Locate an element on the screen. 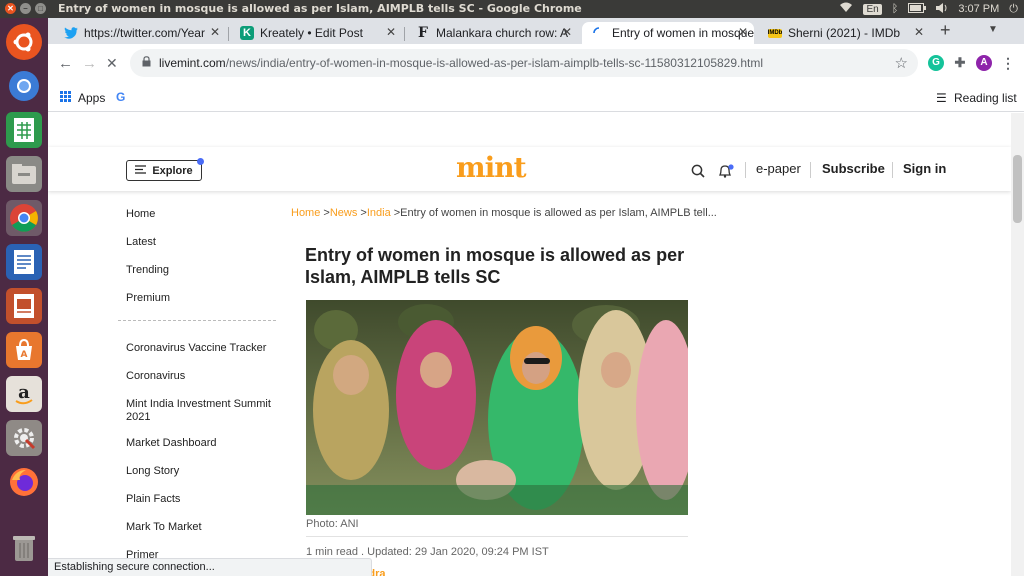  nav-mark-to-market: Mark To Market is located at coordinates (201, 527).